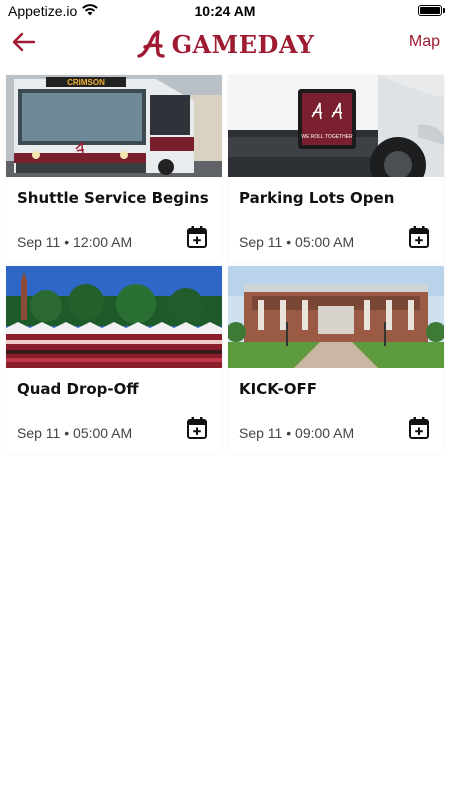  I want to click on event-datetime: Sep 11 • 12:00 AM, so click(74, 242).